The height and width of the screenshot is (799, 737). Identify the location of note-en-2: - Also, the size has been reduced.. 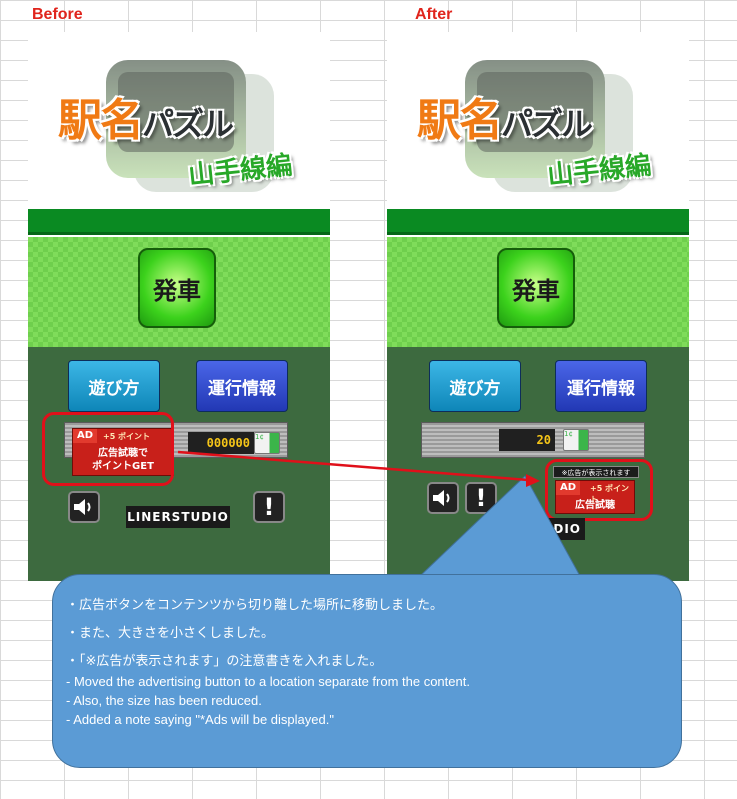
(164, 700).